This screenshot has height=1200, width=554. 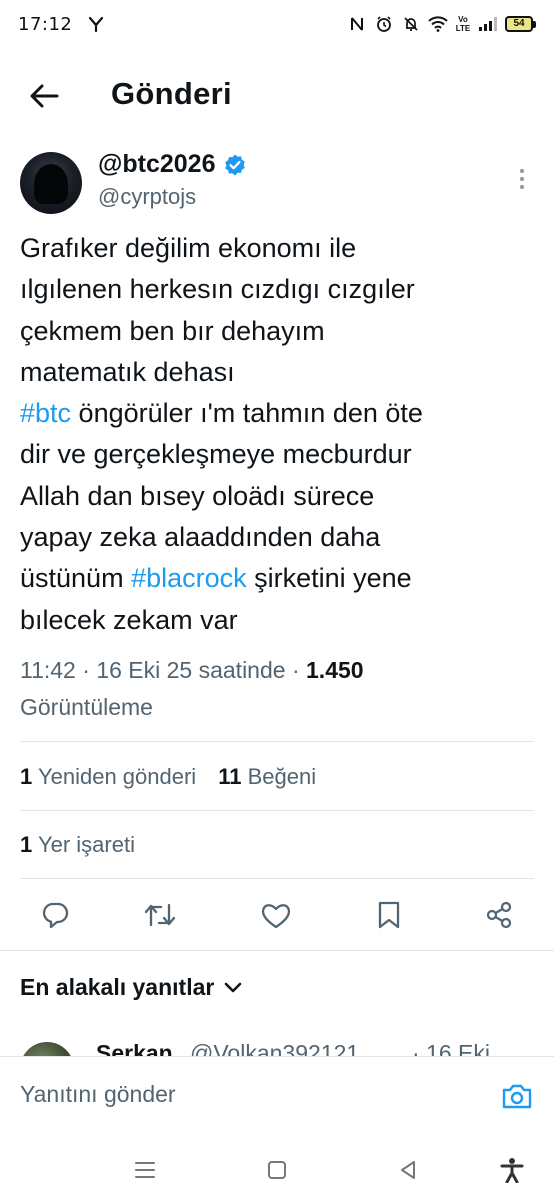 I want to click on bookmarks-row: 1 Yer işareti, so click(x=77, y=845).